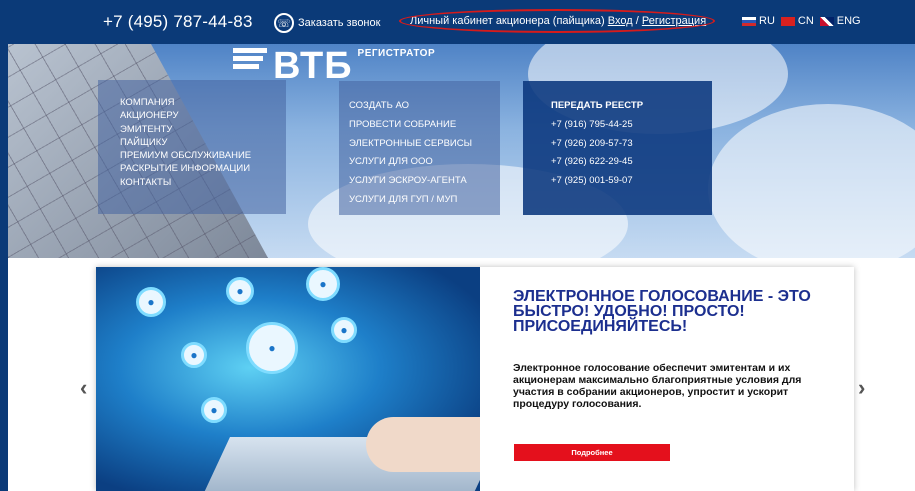 The height and width of the screenshot is (491, 915). Describe the element at coordinates (192, 142) in the screenshot. I see `menu-item-unitholder: ПАЙЩИКУ` at that location.